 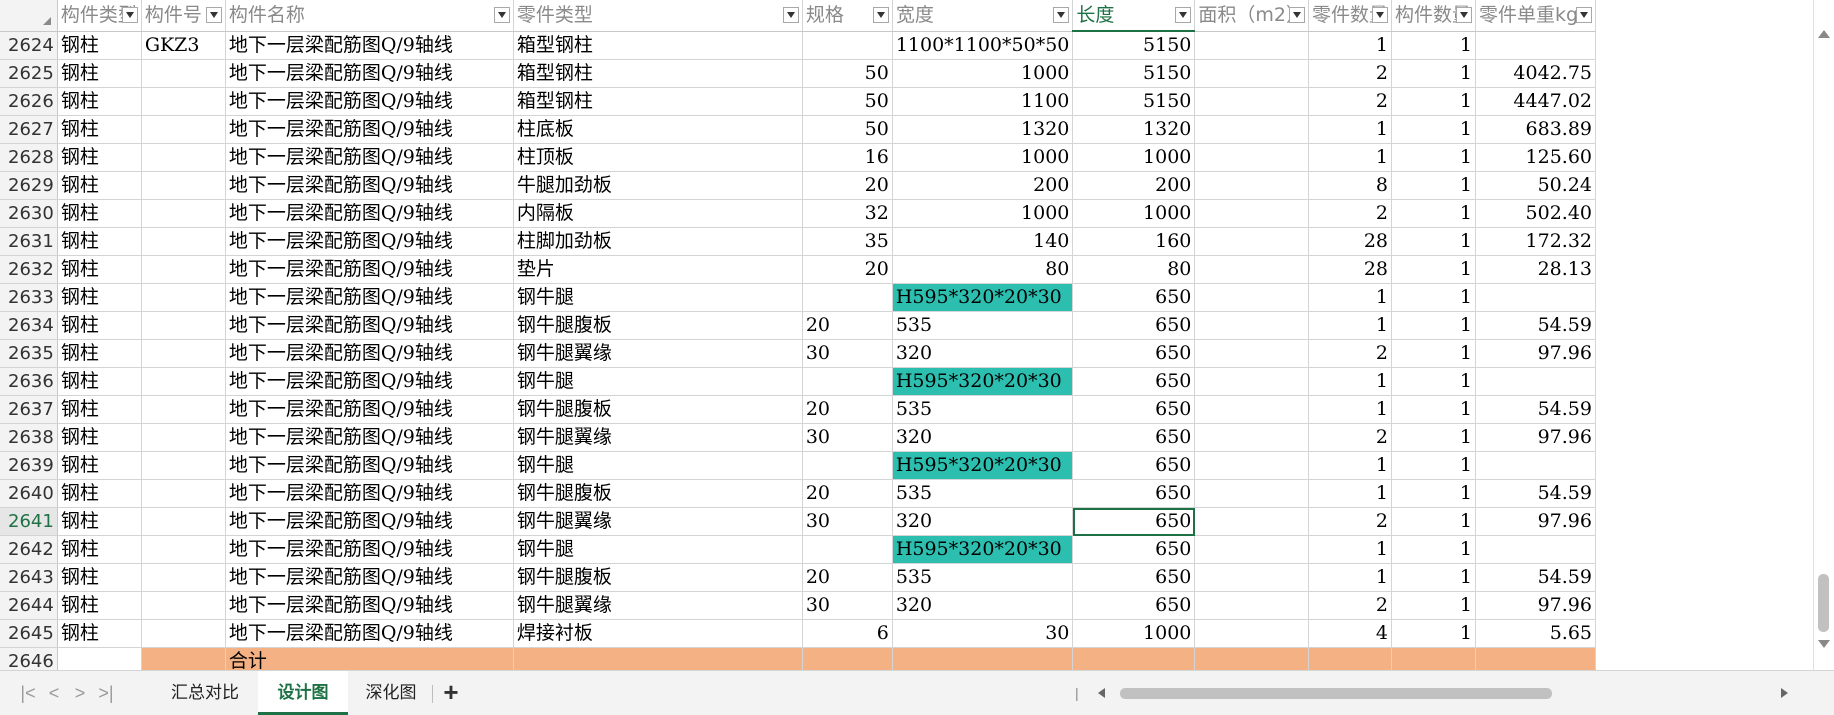 What do you see at coordinates (29, 73) in the screenshot?
I see `row-number: 2625` at bounding box center [29, 73].